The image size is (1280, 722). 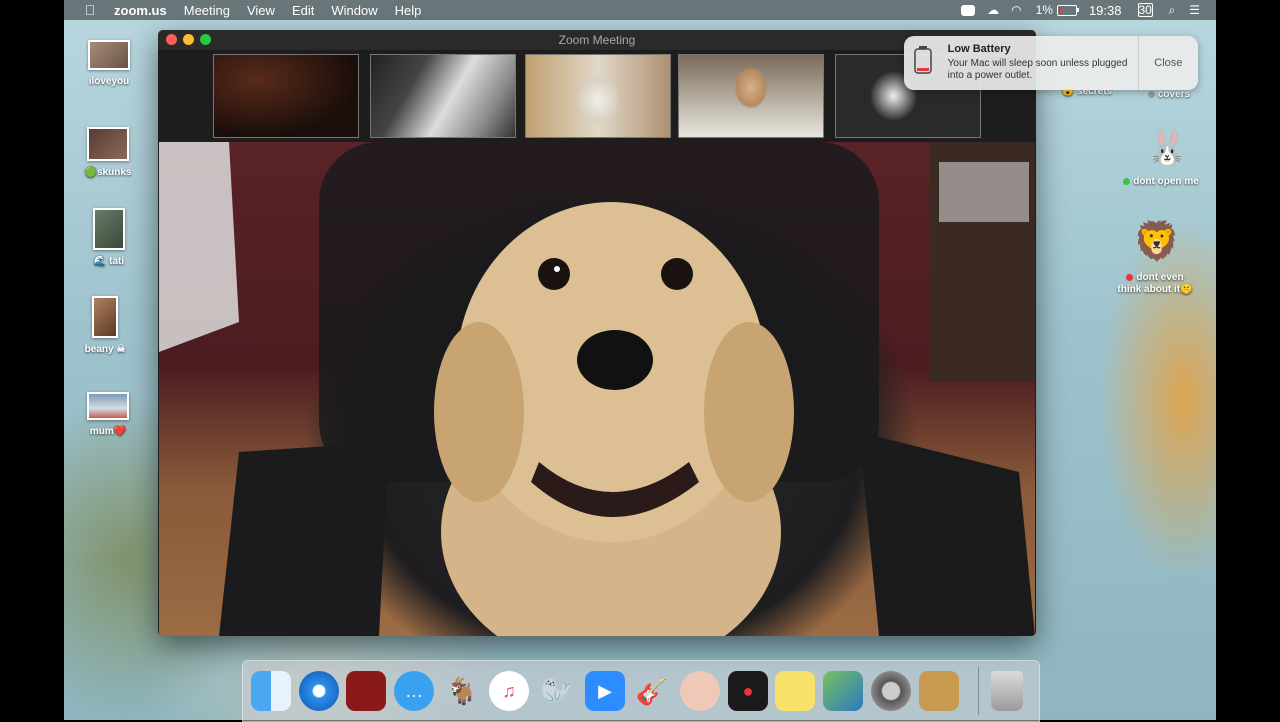 What do you see at coordinates (1166, 181) in the screenshot?
I see `label-text: dont open me` at bounding box center [1166, 181].